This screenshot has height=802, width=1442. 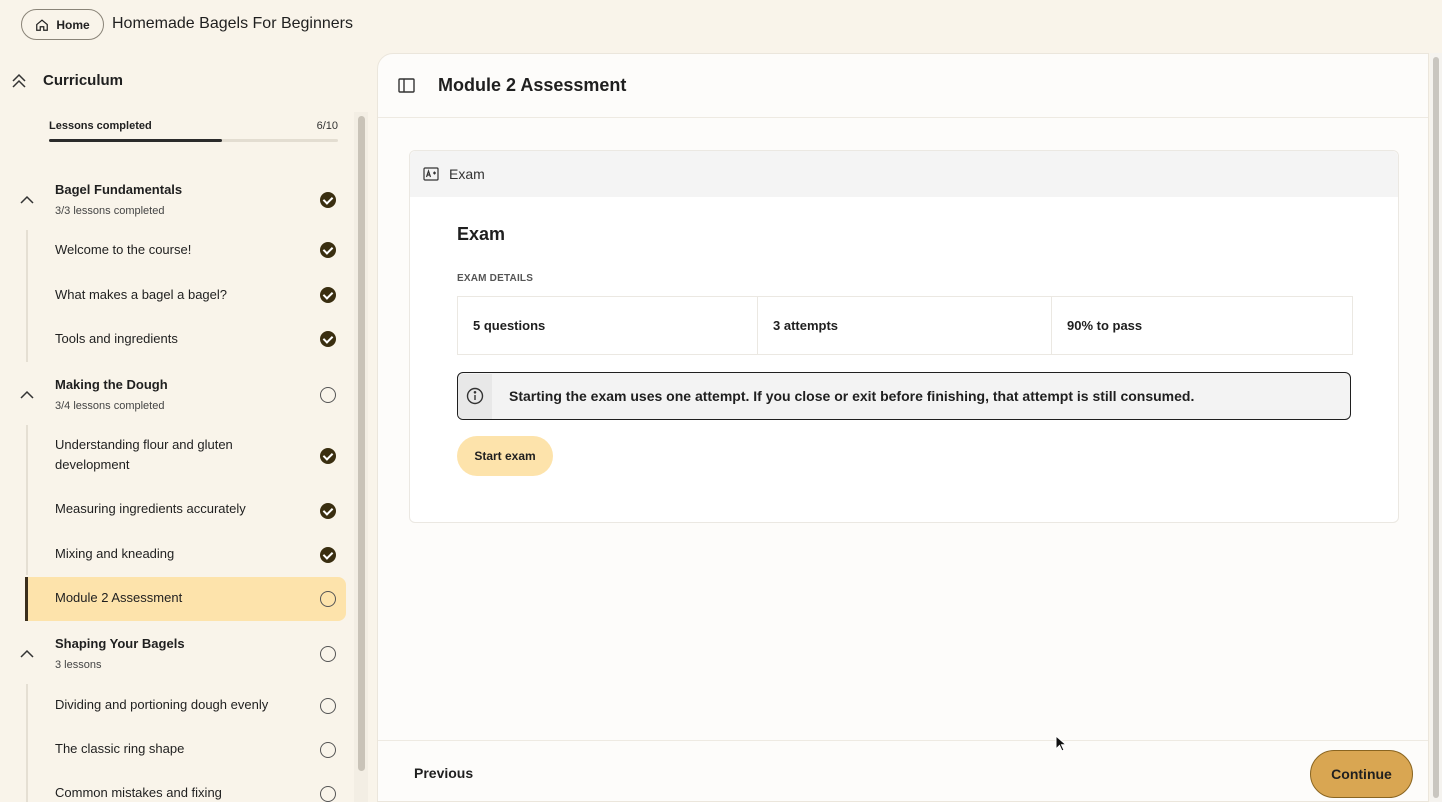 I want to click on detail-pass-threshold: 90% to pass, so click(x=1201, y=325).